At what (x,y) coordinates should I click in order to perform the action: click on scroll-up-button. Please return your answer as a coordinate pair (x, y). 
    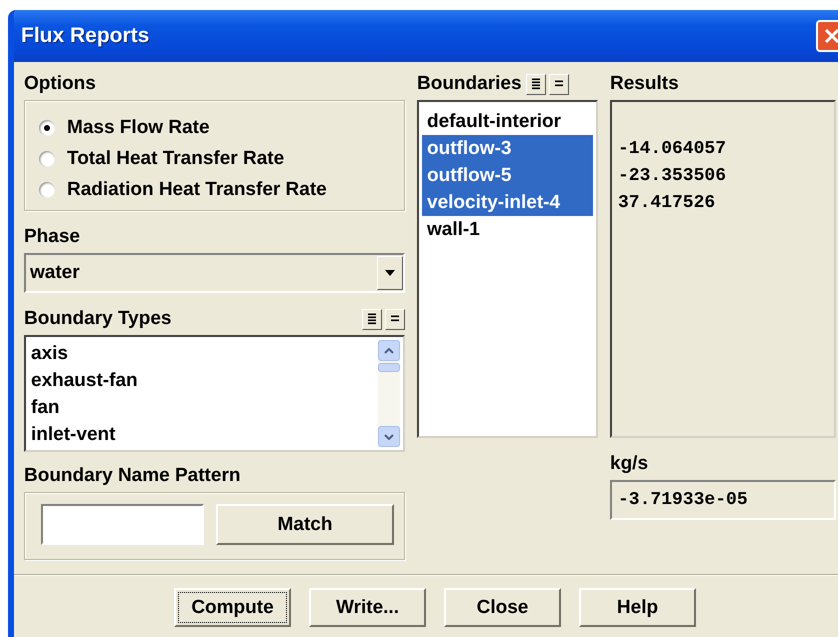
    Looking at the image, I should click on (389, 350).